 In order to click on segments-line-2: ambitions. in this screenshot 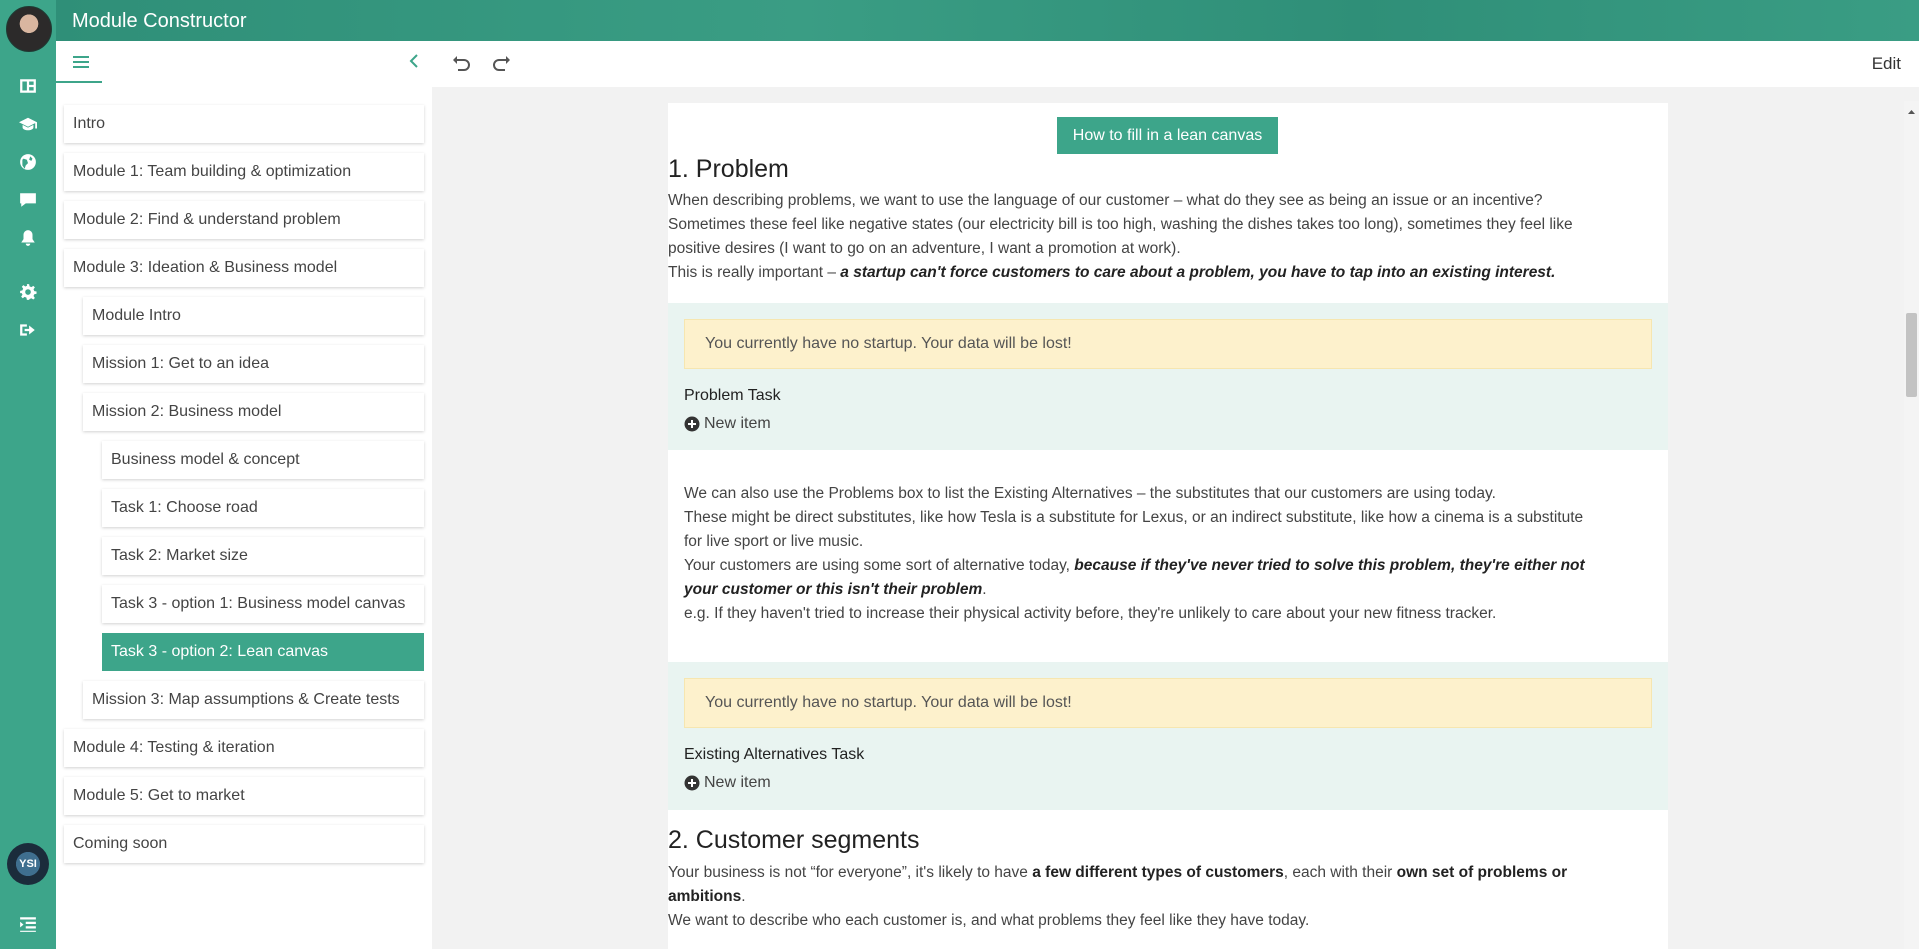, I will do `click(1163, 897)`.